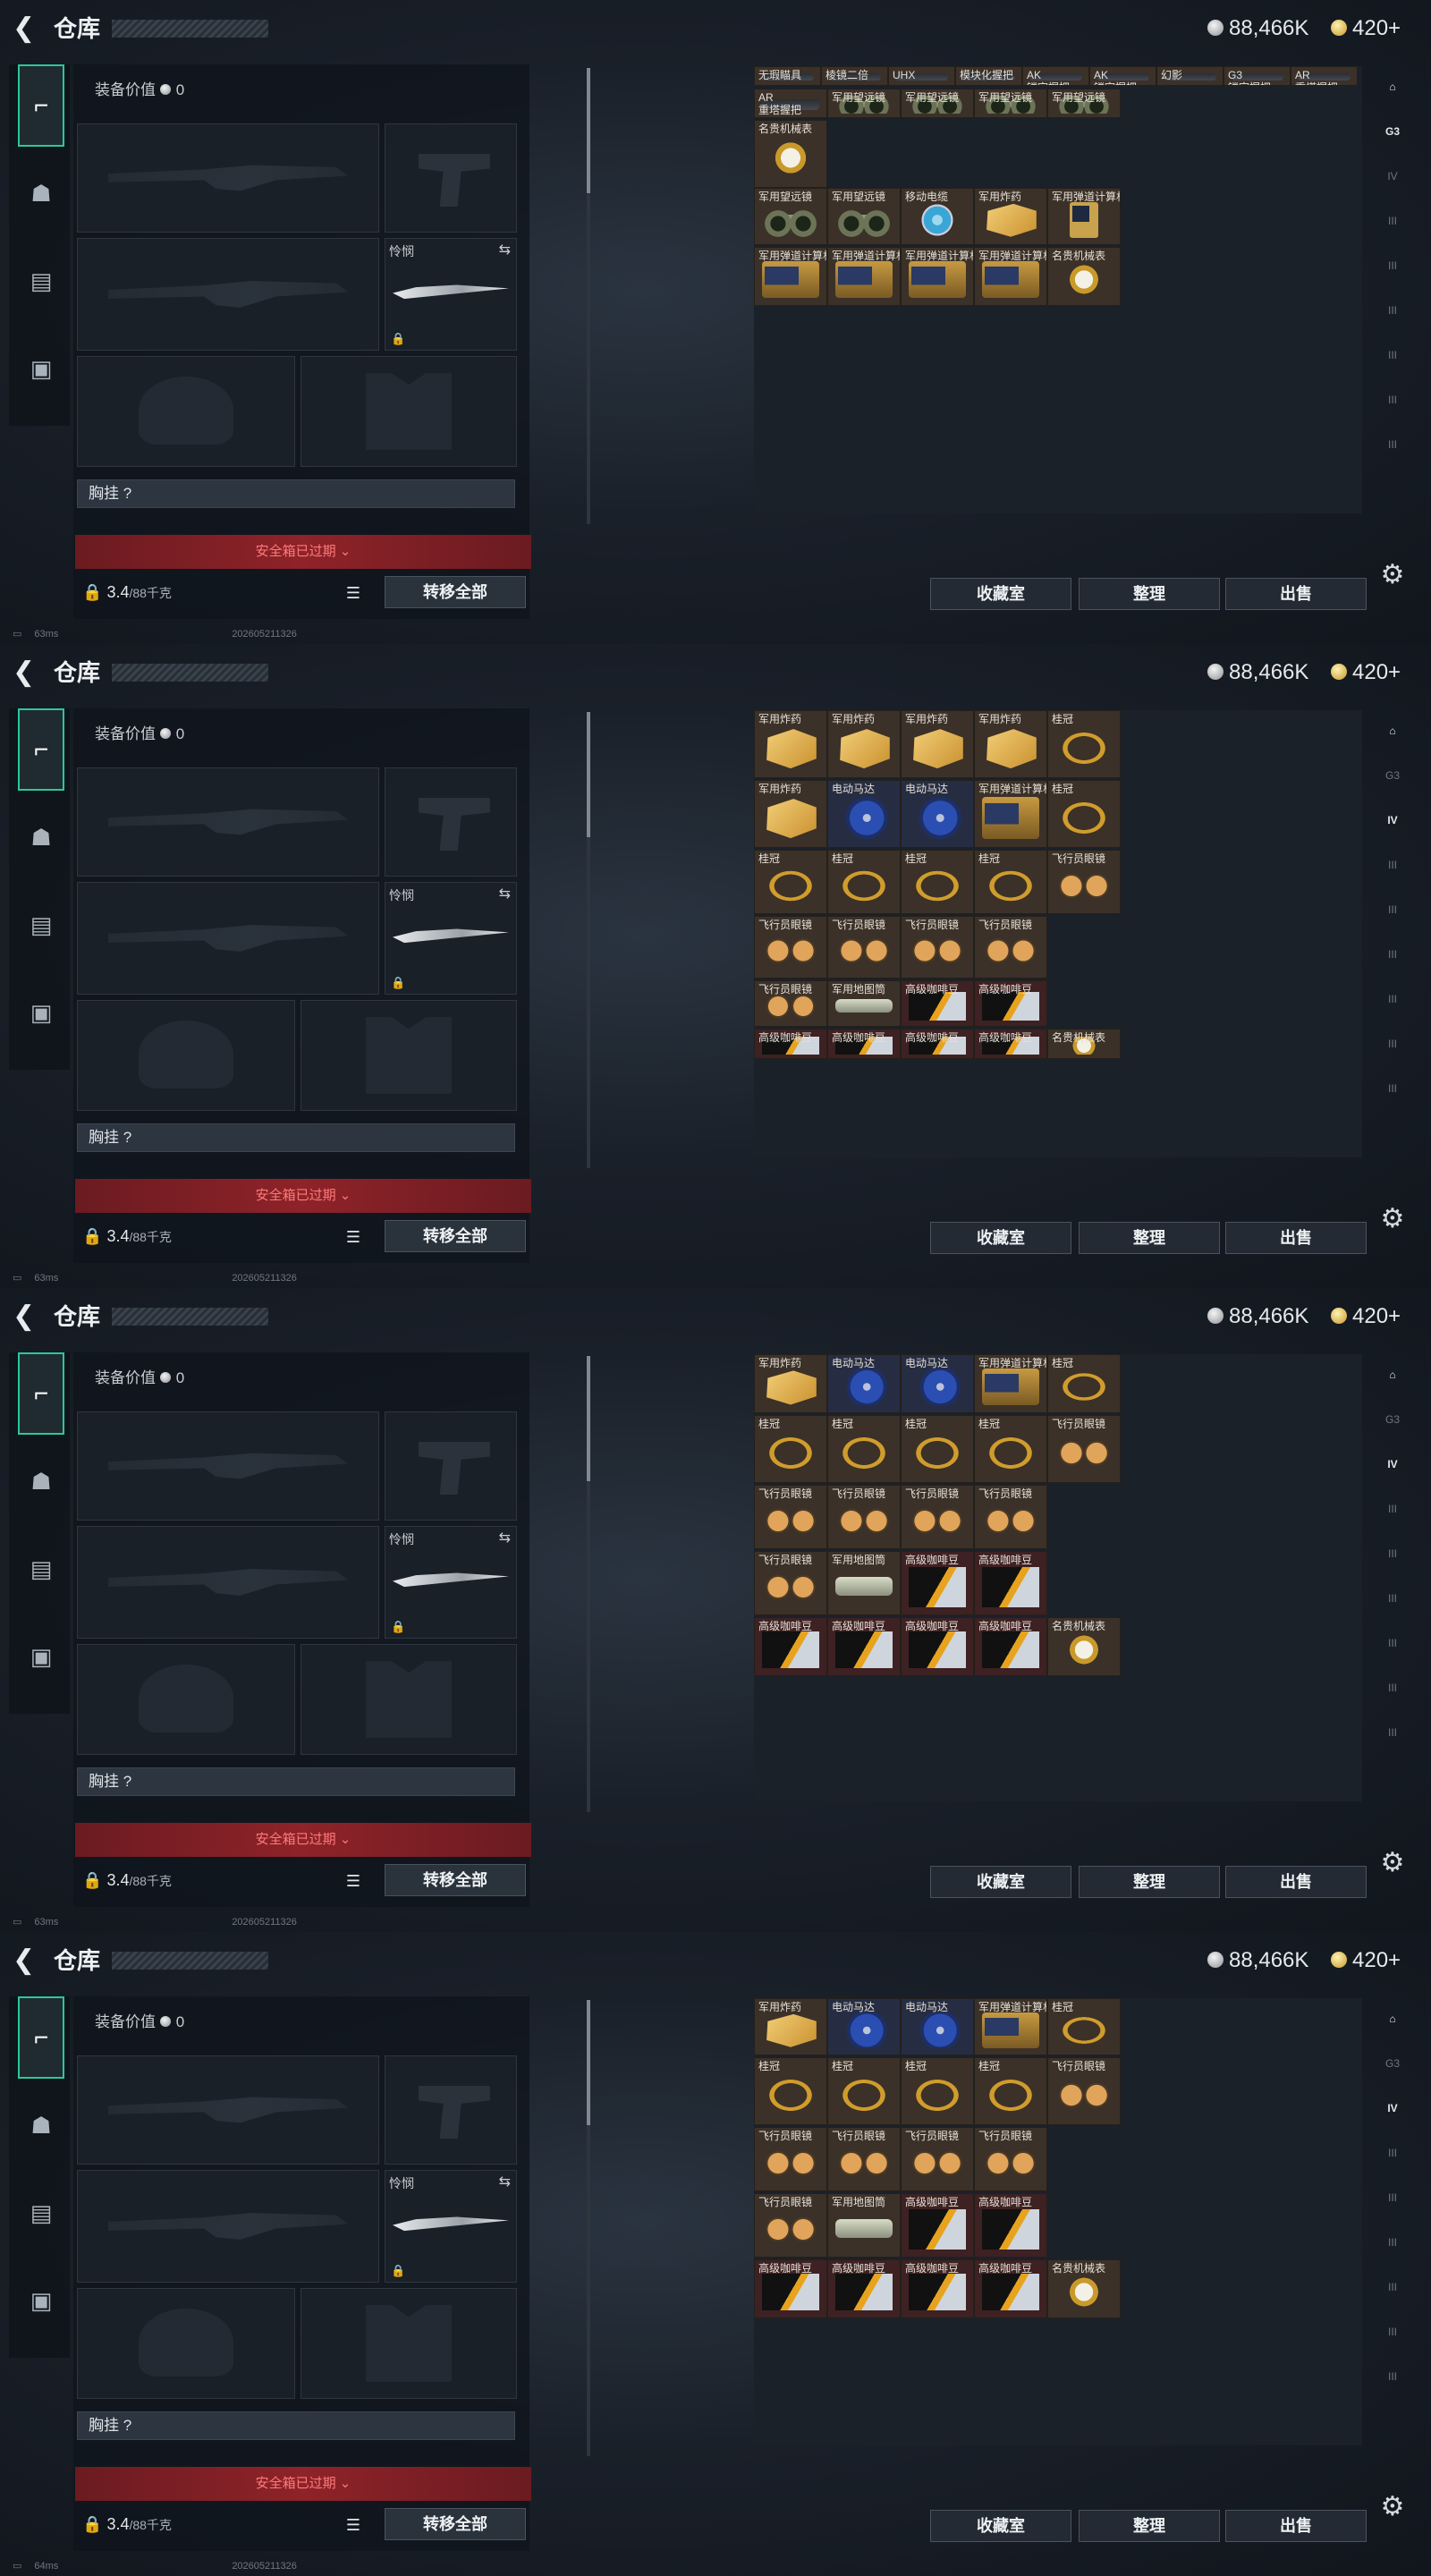 Image resolution: width=1431 pixels, height=2576 pixels. What do you see at coordinates (303, 552) in the screenshot?
I see `secure-case-expired-banner: 安全箱已过期 ⌄` at bounding box center [303, 552].